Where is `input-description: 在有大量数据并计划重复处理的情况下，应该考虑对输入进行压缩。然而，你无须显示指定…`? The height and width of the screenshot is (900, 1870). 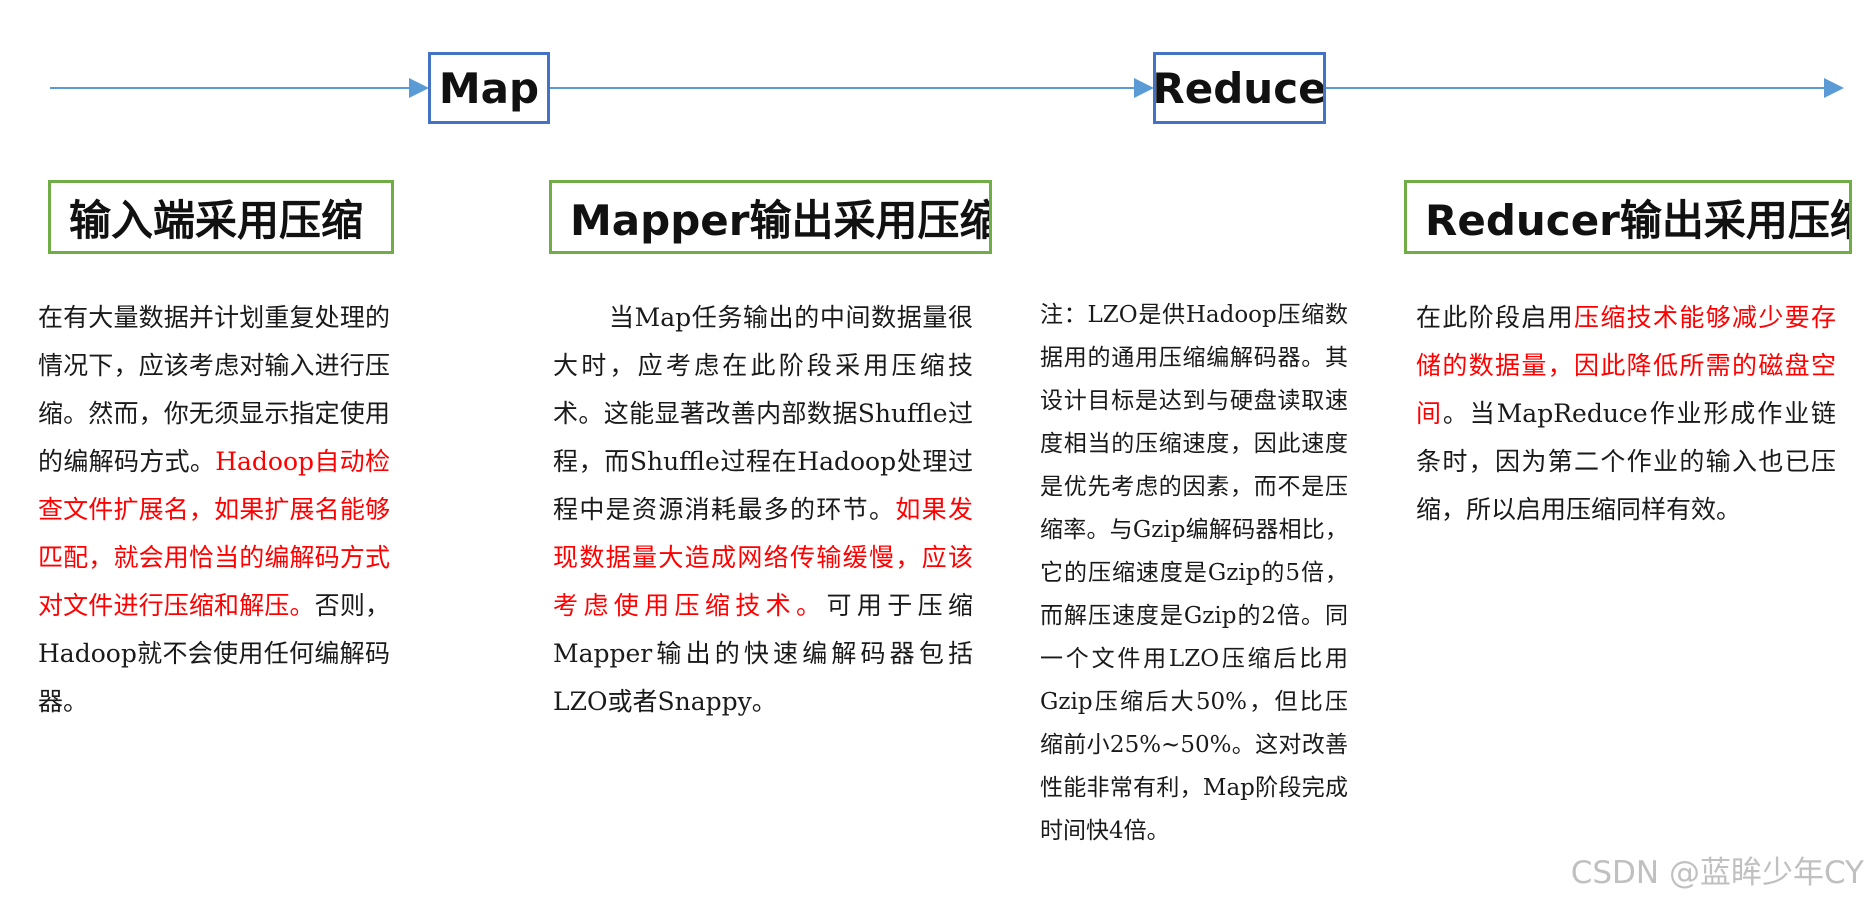
input-description: 在有大量数据并计划重复处理的情况下，应该考虑对输入进行压缩。然而，你无须显示指定… is located at coordinates (214, 510).